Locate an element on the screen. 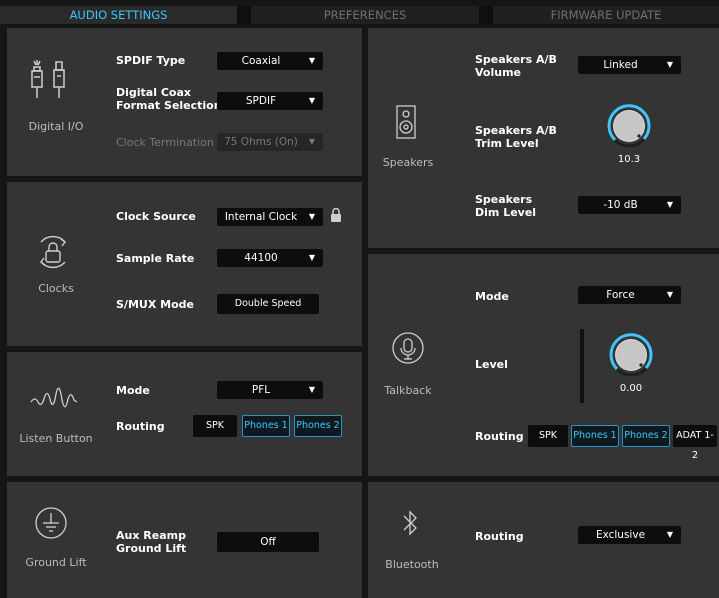 Image resolution: width=719 pixels, height=598 pixels. talkback-routing-phones-1: Phones 1 is located at coordinates (595, 436).